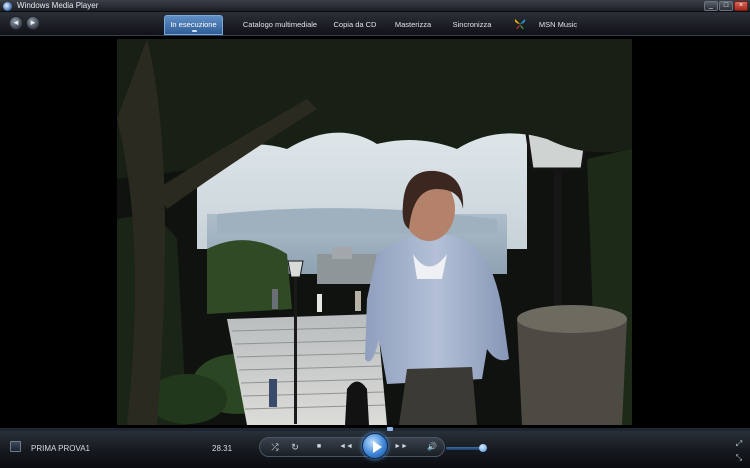 Image resolution: width=750 pixels, height=468 pixels. I want to click on play-button, so click(375, 446).